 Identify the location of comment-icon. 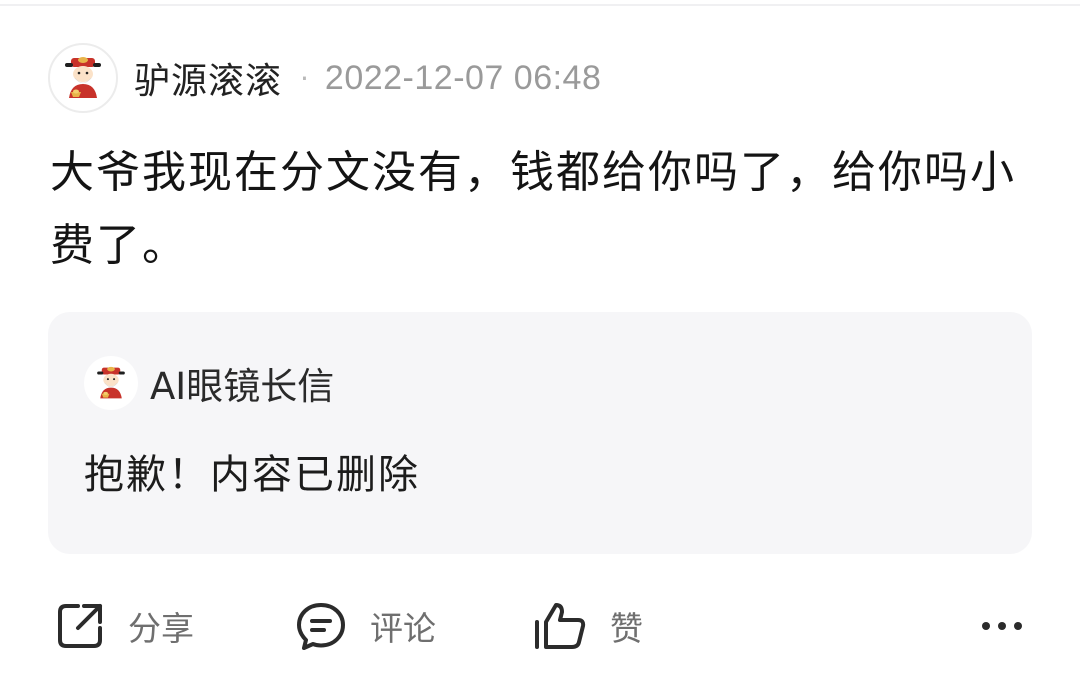
(321, 626).